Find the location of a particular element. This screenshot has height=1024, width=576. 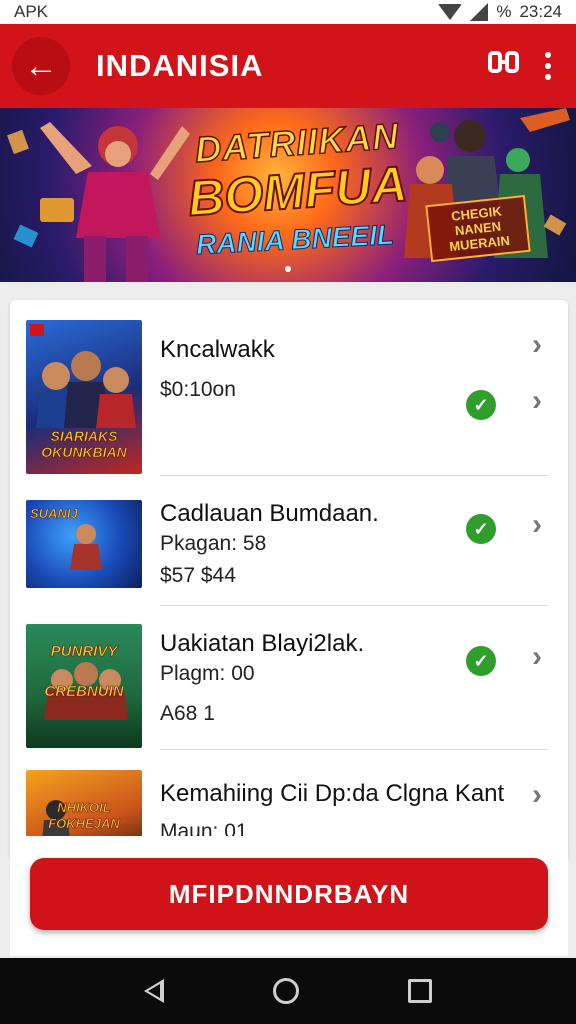

item-subtitle: Pkagan: 58 is located at coordinates (213, 543).